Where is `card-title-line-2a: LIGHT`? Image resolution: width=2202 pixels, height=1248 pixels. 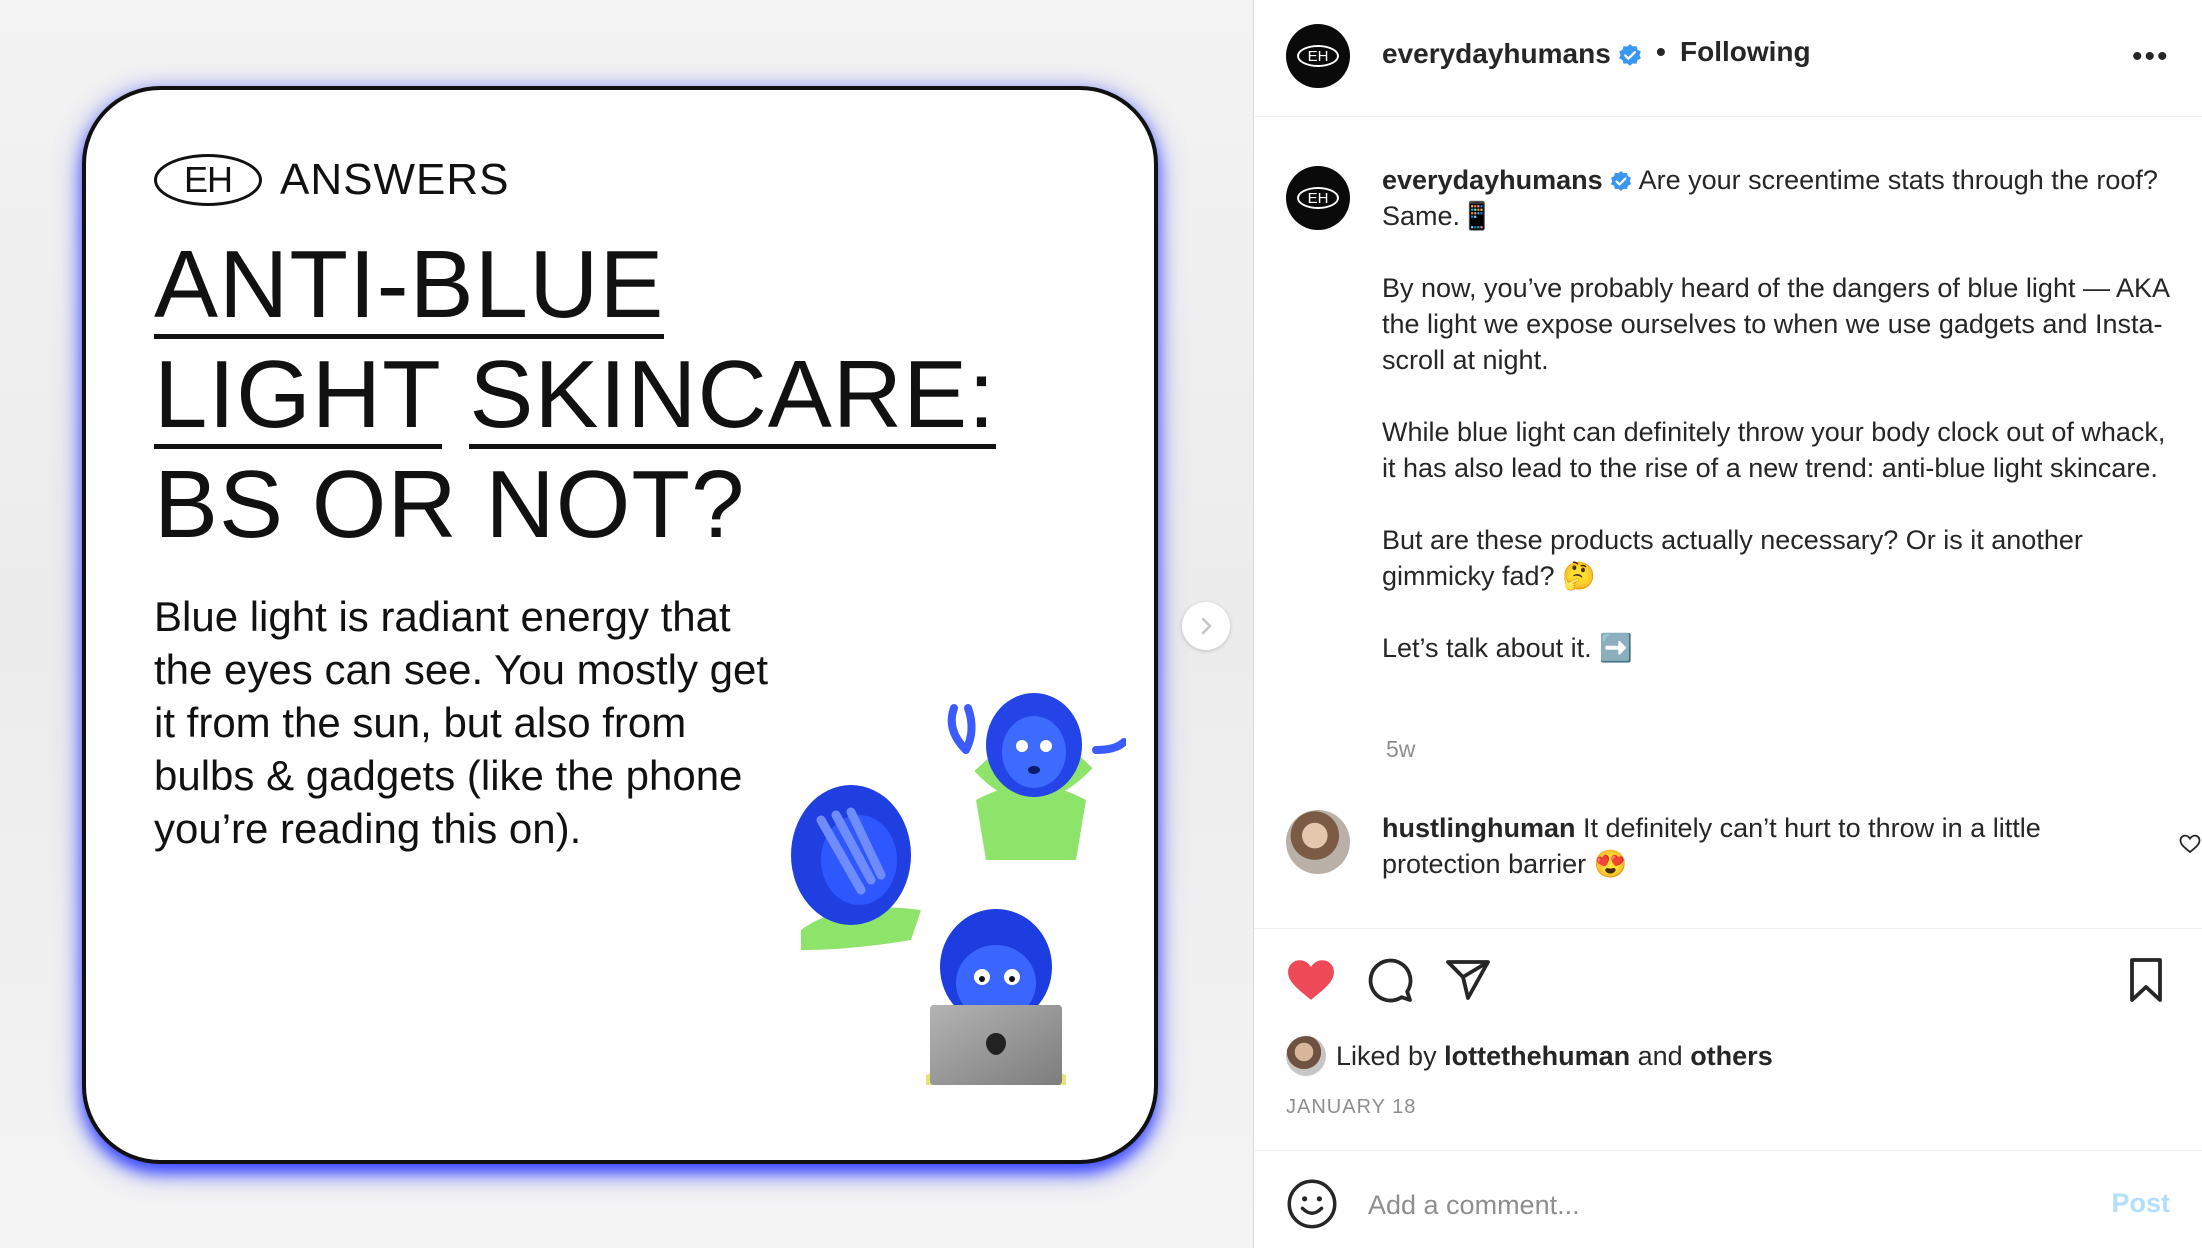
card-title-line-2a: LIGHT is located at coordinates (298, 395).